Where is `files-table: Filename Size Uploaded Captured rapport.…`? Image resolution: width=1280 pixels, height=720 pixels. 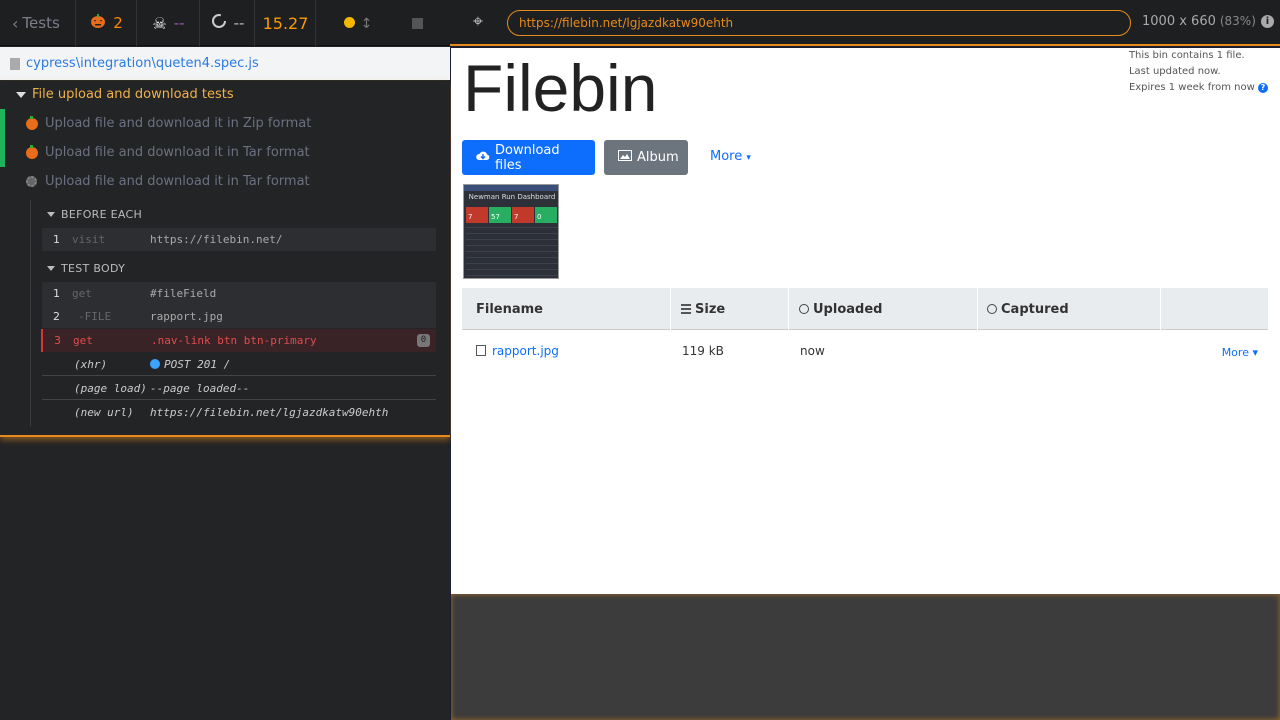 files-table: Filename Size Uploaded Captured rapport.… is located at coordinates (865, 323).